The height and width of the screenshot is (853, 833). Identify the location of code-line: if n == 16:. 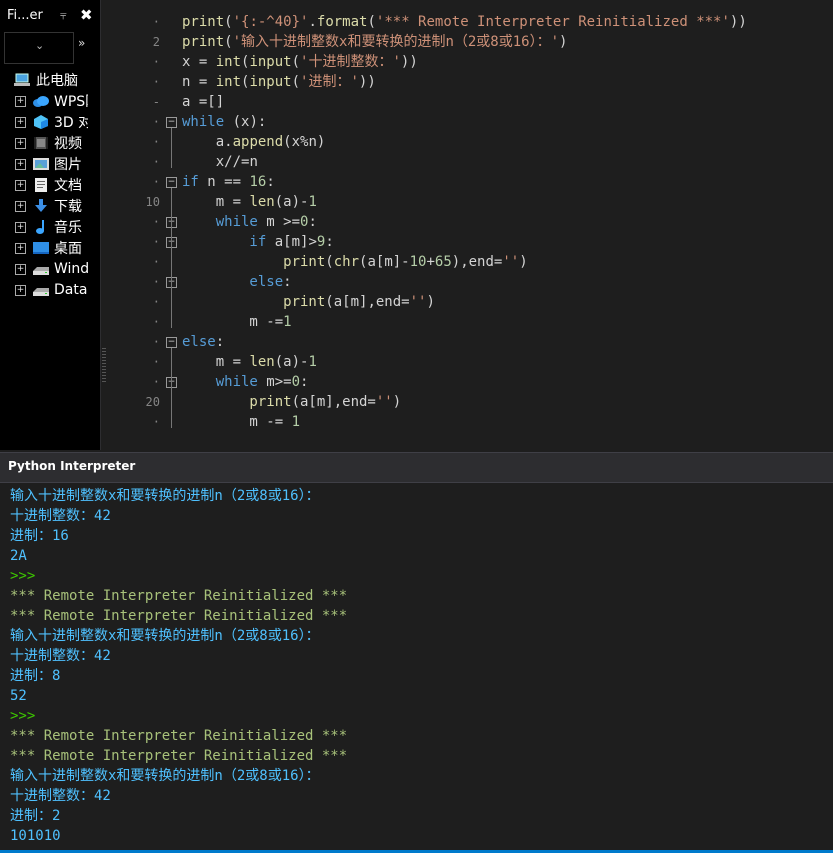
(228, 182).